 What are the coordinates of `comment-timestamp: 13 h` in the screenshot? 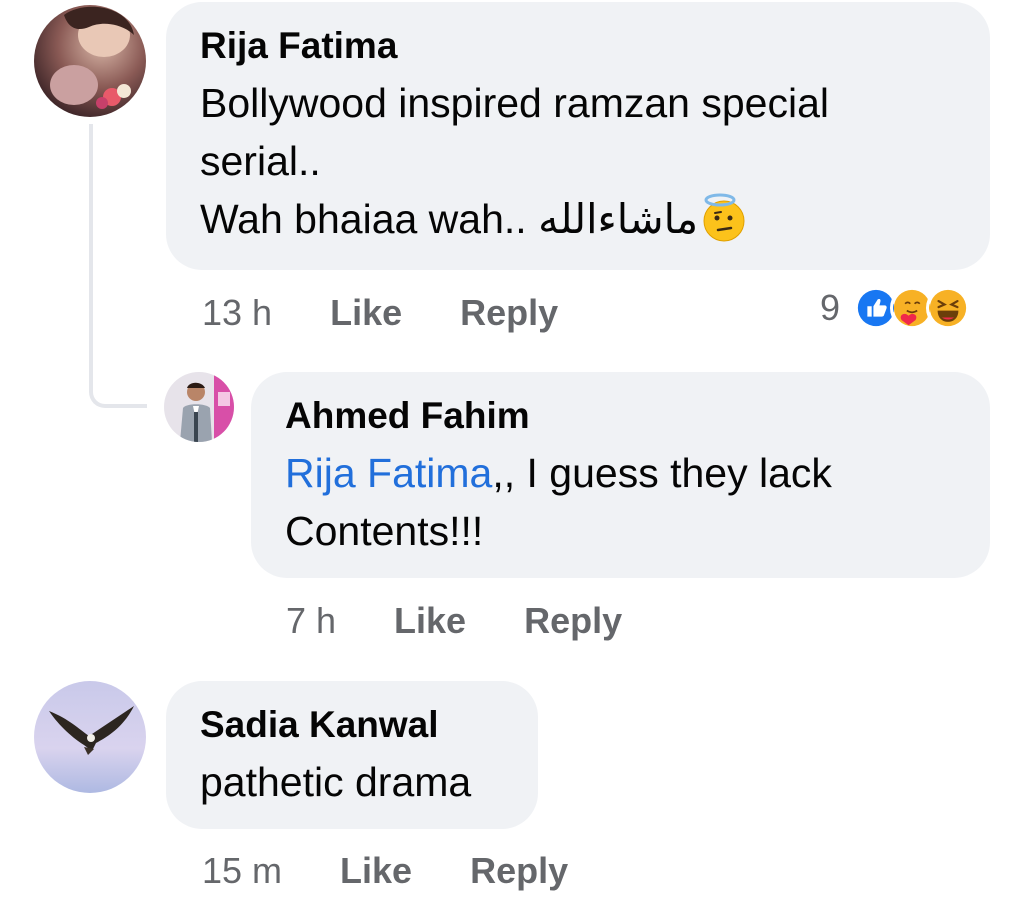 It's located at (237, 313).